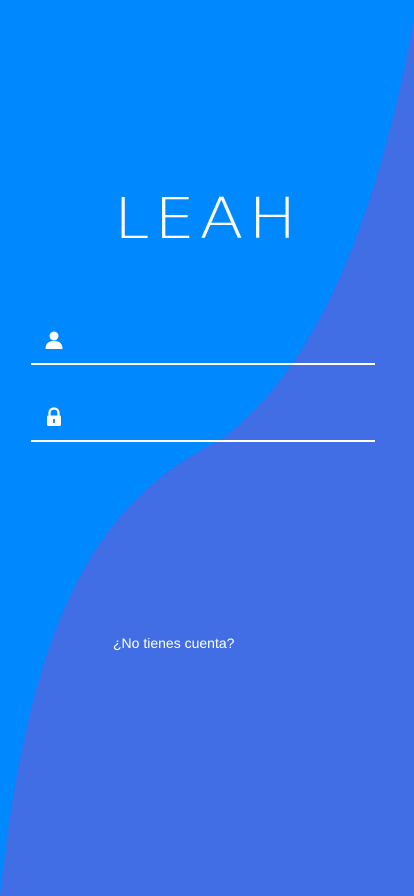 This screenshot has width=414, height=896. I want to click on username-input, so click(226, 340).